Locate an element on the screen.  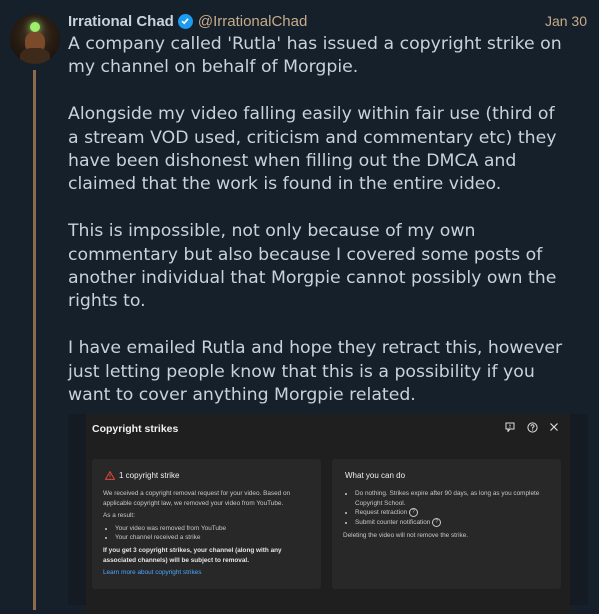
tweet-header: Irrational Chad @IrrationalChad Jan 30 is located at coordinates (327, 21).